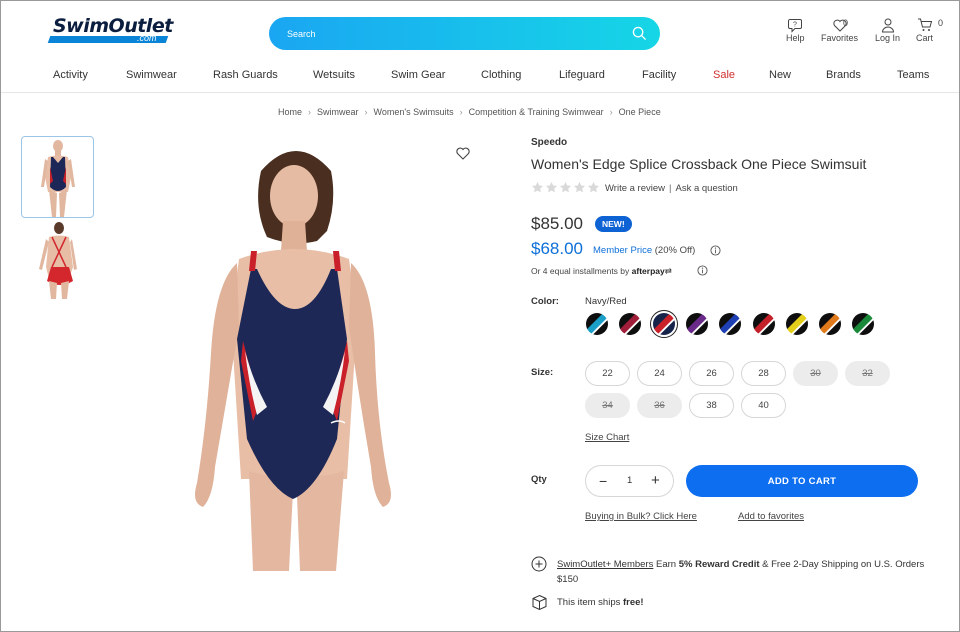 This screenshot has height=632, width=960. I want to click on logo-dotcom: .com, so click(147, 38).